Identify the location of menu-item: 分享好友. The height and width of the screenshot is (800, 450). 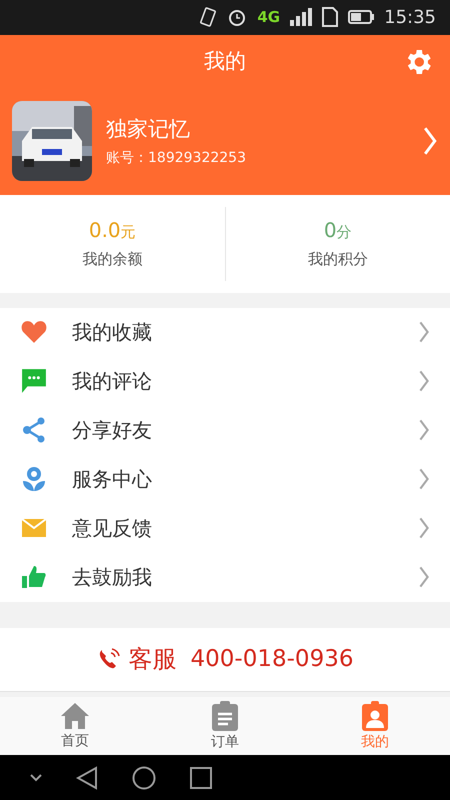
(225, 430).